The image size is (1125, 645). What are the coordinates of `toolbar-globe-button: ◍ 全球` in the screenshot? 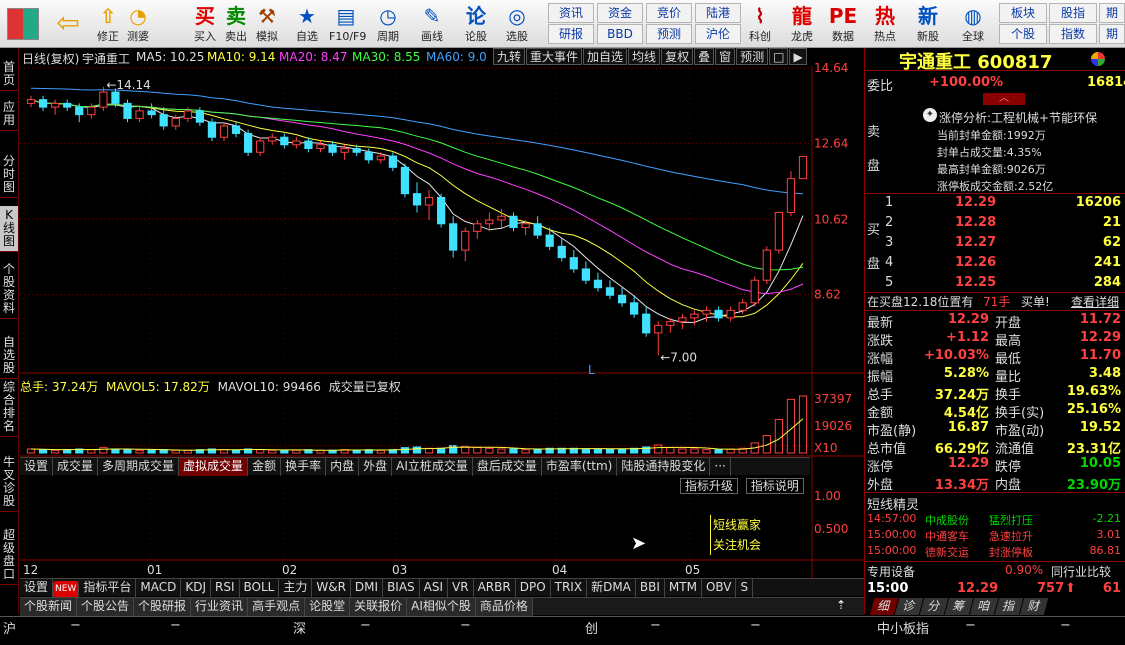 It's located at (973, 23).